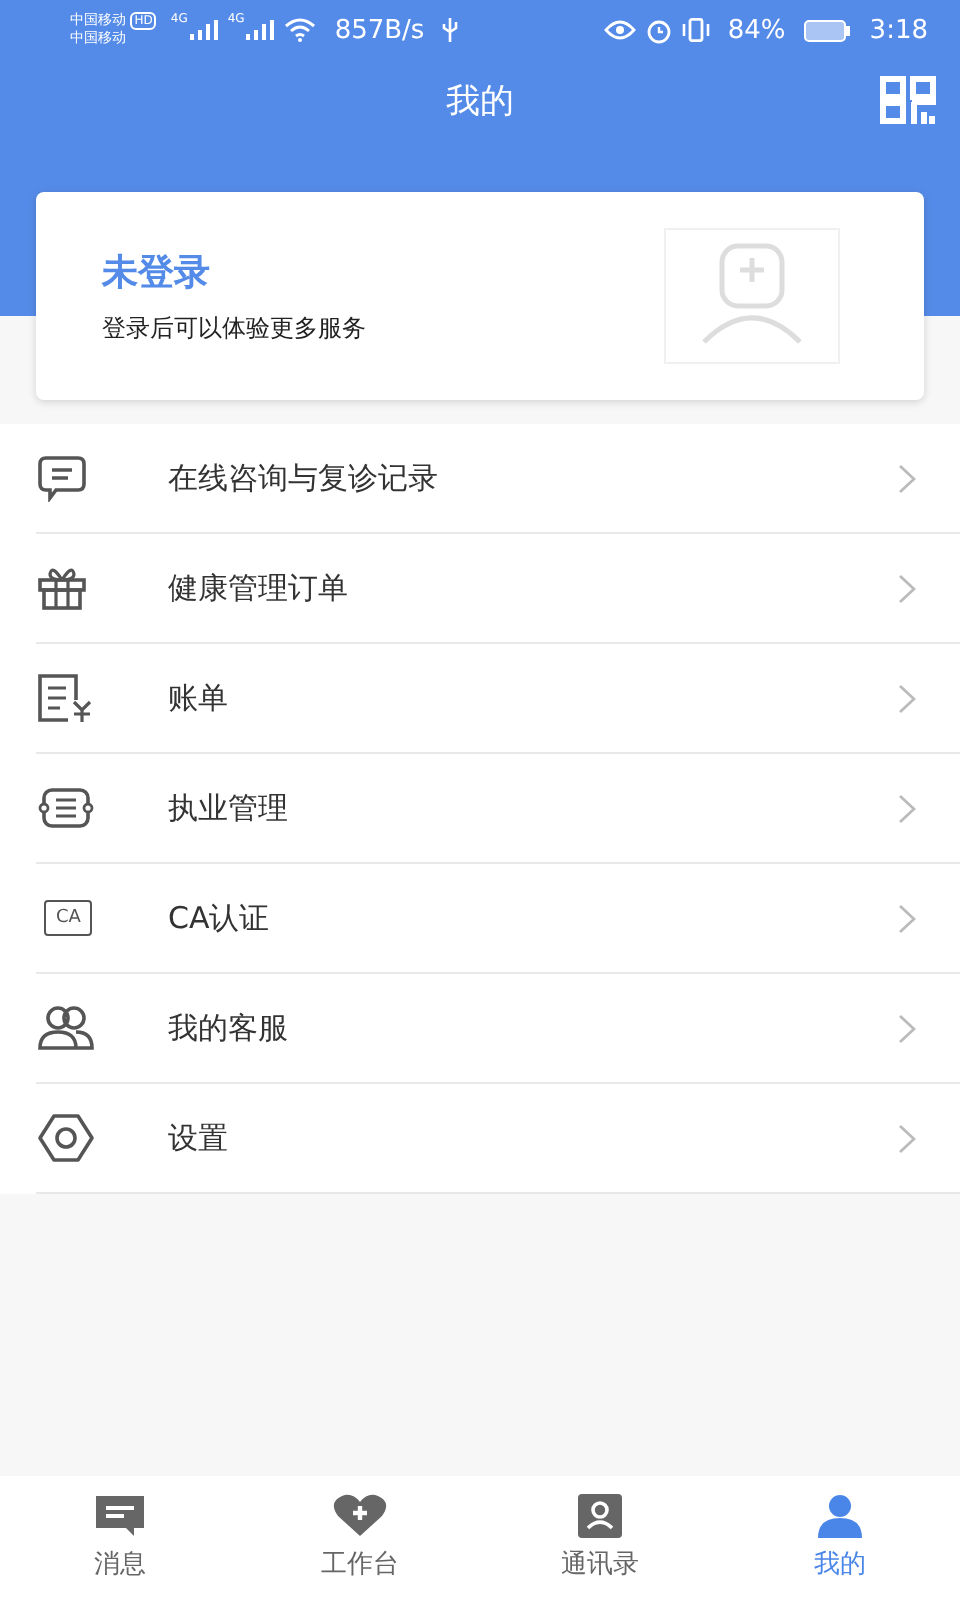 Image resolution: width=960 pixels, height=1600 pixels. I want to click on menu-item: 账单, so click(498, 699).